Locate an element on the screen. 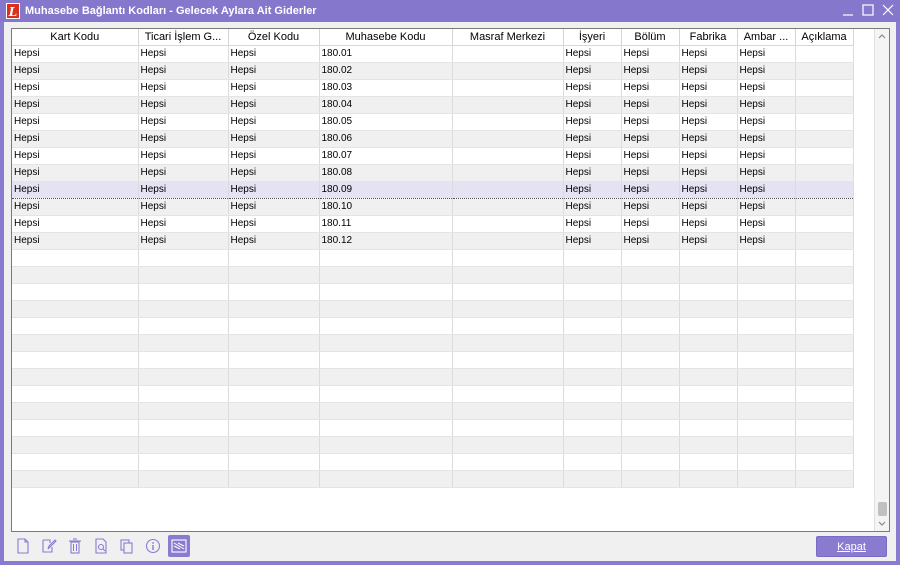  column-header: Özel Kodu is located at coordinates (274, 37).